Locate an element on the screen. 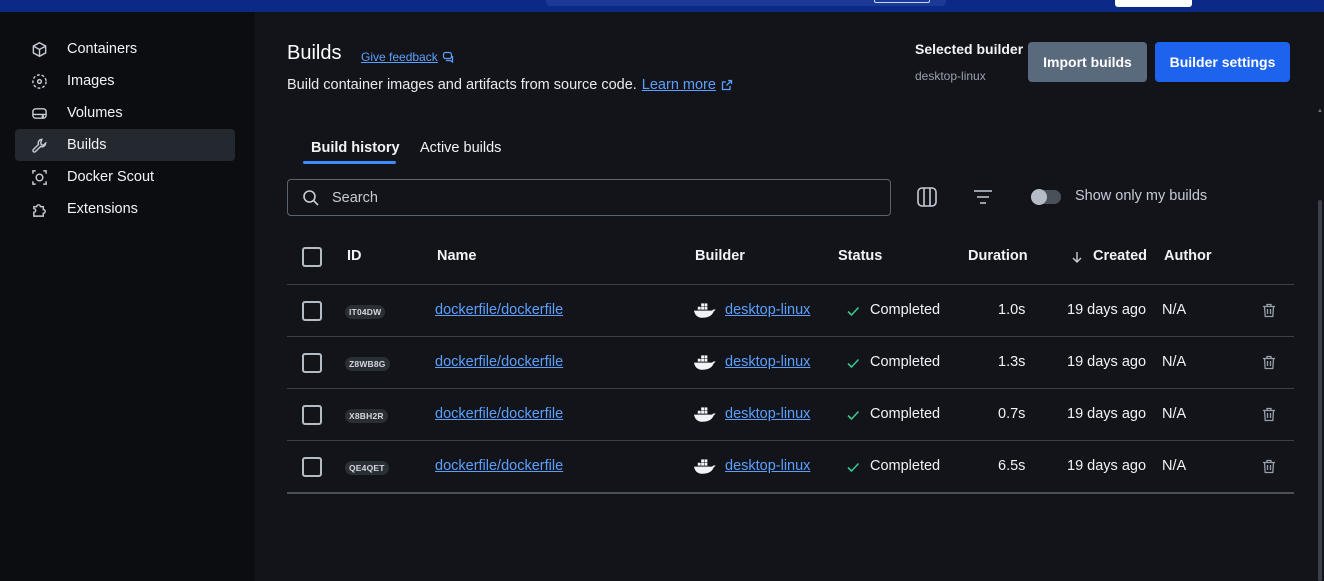 The height and width of the screenshot is (581, 1324). toggle-knob is located at coordinates (1039, 197).